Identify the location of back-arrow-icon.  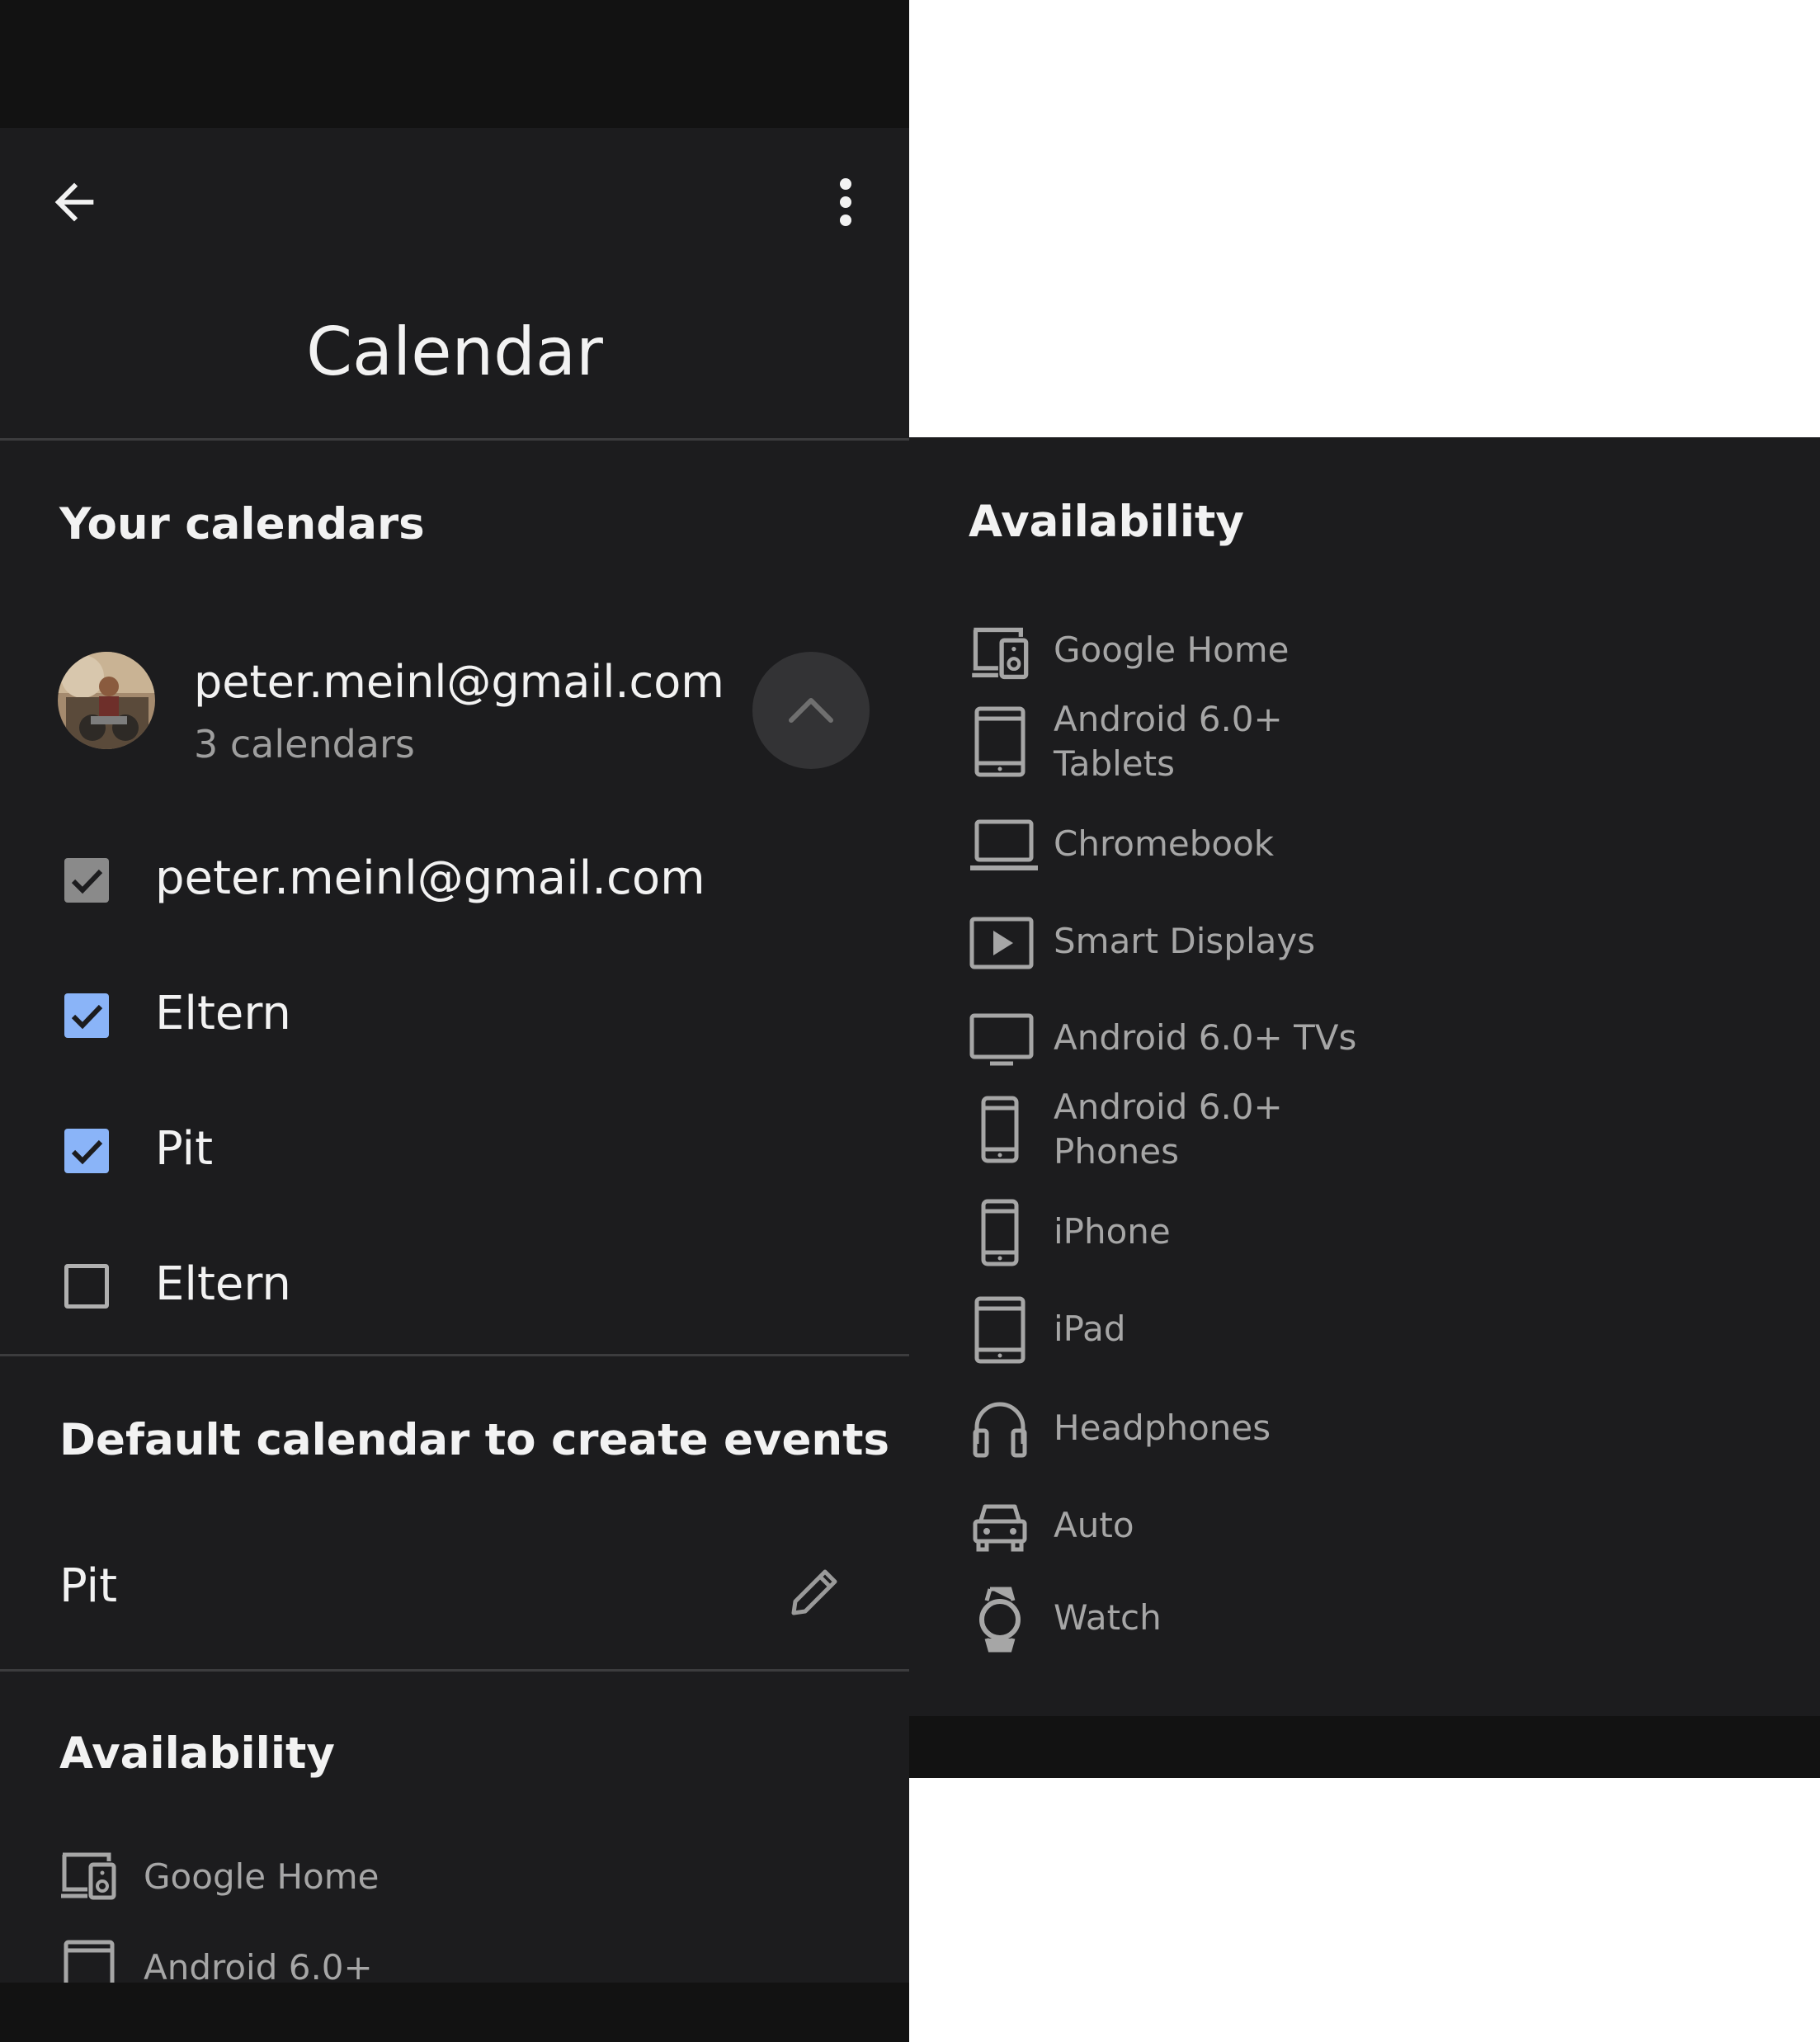
(74, 202).